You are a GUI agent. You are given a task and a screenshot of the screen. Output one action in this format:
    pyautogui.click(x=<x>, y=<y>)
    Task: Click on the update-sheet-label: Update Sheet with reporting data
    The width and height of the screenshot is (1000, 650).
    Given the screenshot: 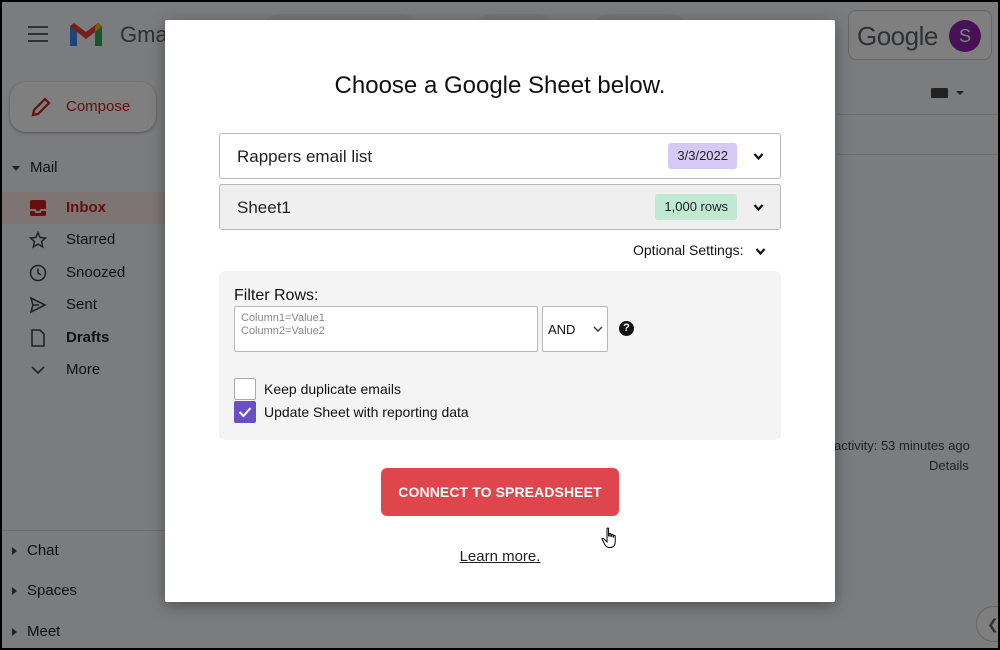 What is the action you would take?
    pyautogui.click(x=366, y=412)
    